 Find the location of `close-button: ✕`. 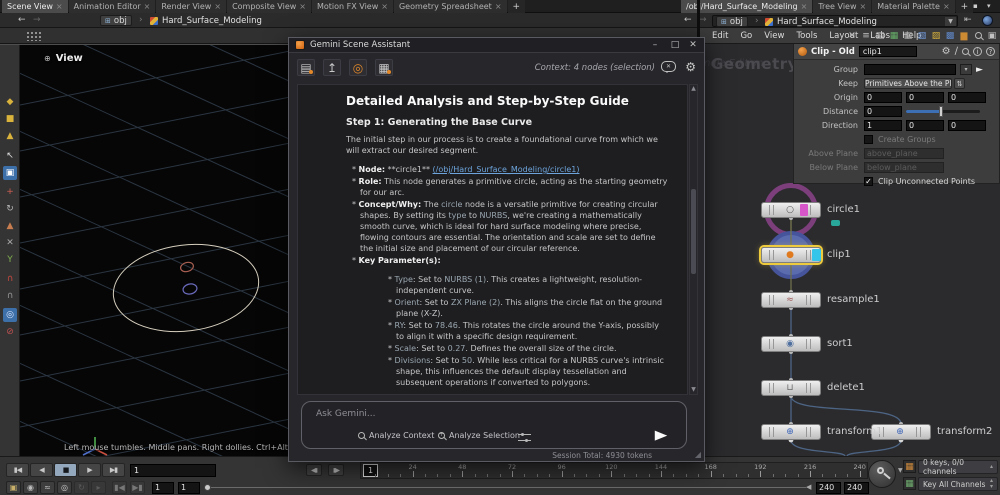

close-button: ✕ is located at coordinates (693, 45).